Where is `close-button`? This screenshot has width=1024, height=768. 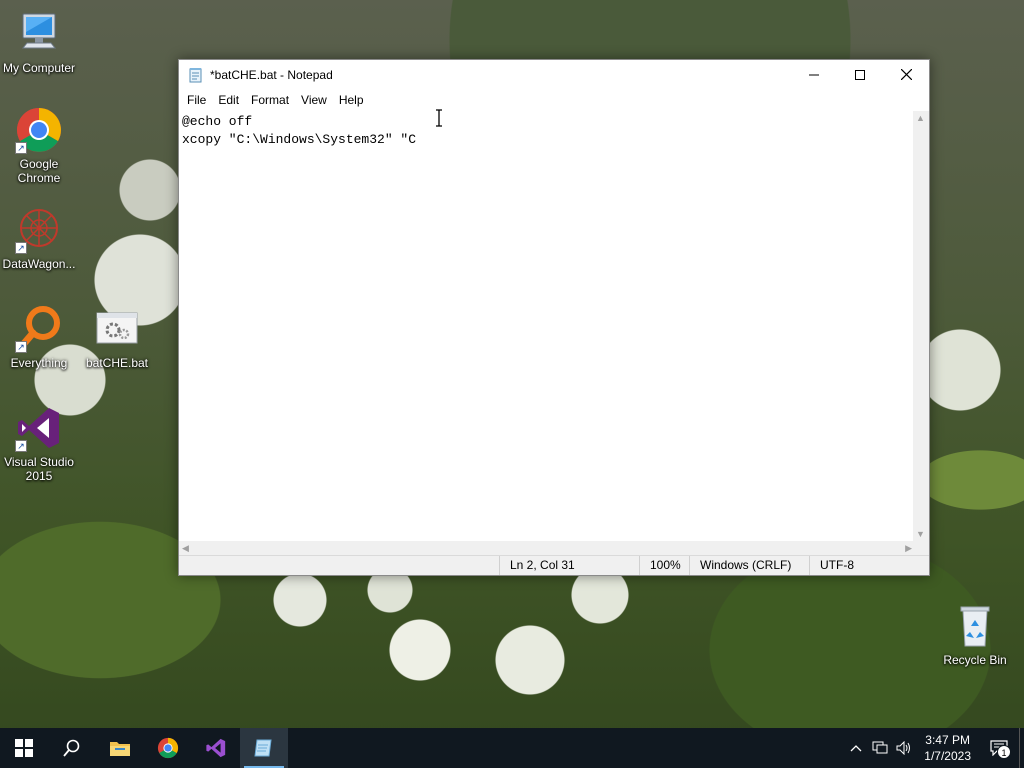 close-button is located at coordinates (906, 74).